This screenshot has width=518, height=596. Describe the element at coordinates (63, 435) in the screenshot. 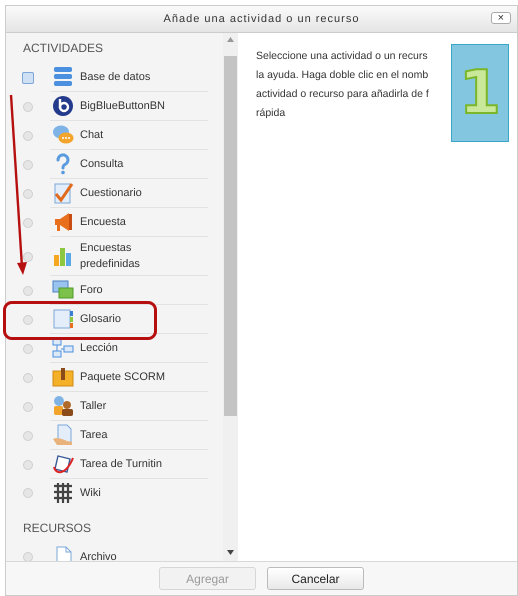

I see `document-hand-icon` at that location.